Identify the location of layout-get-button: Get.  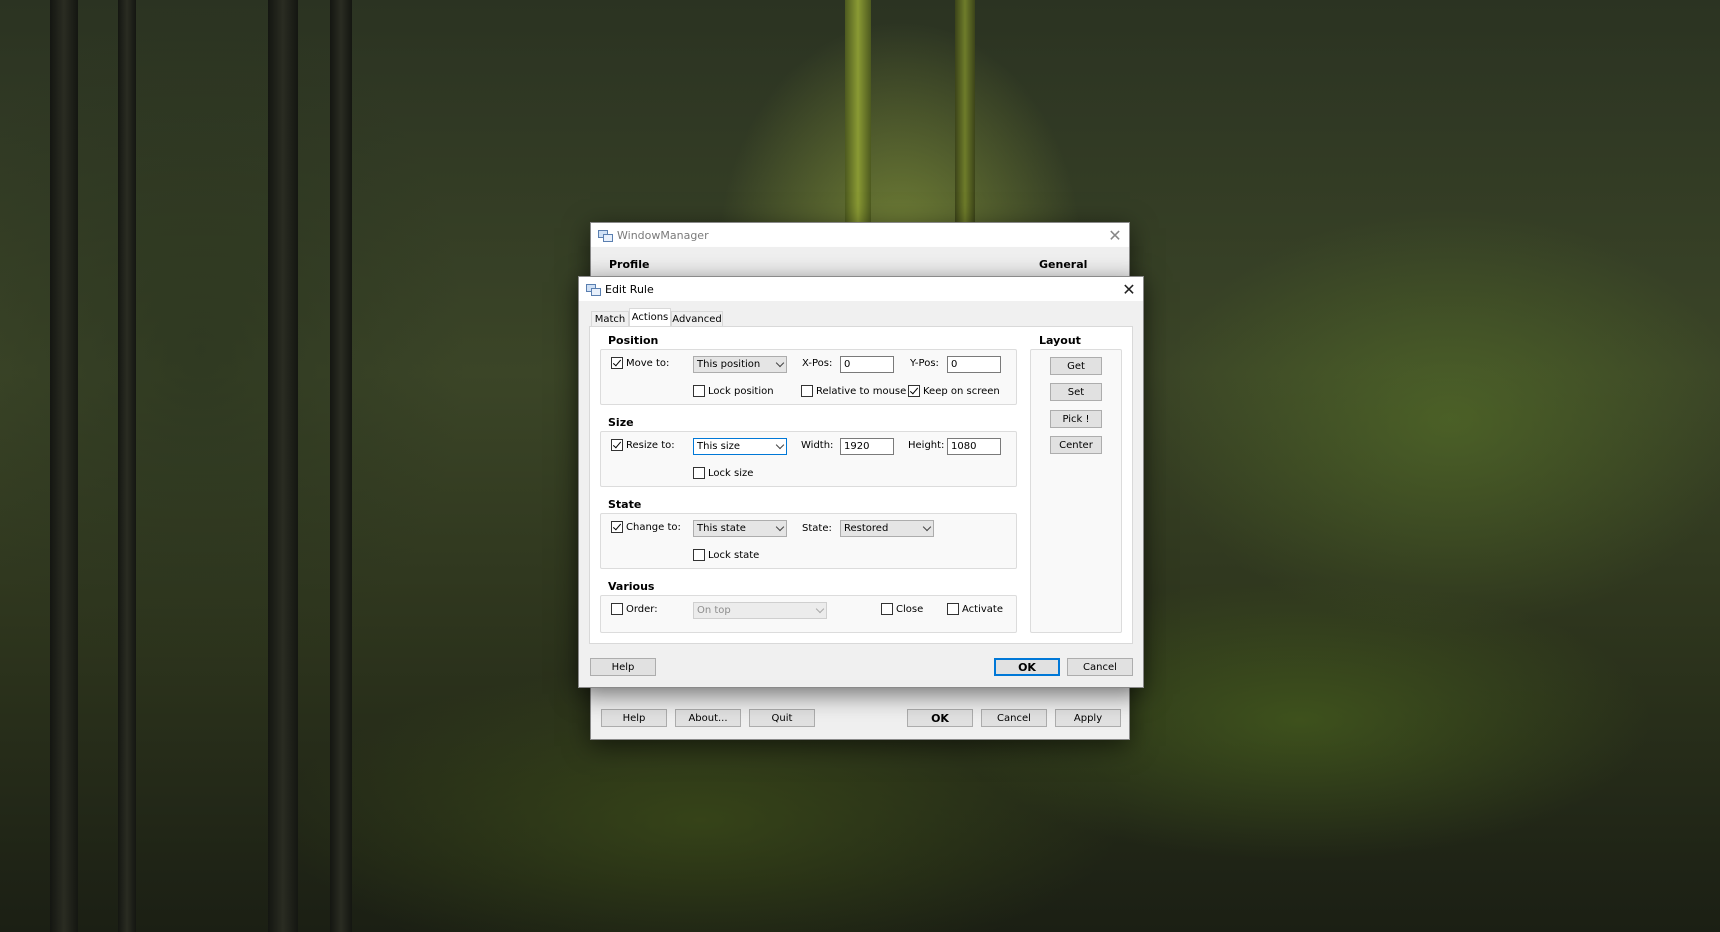
(1076, 366).